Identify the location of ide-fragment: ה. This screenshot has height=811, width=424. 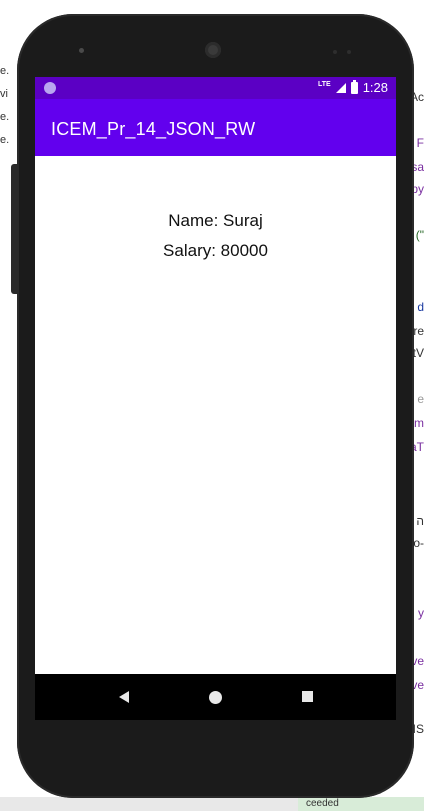
(420, 521).